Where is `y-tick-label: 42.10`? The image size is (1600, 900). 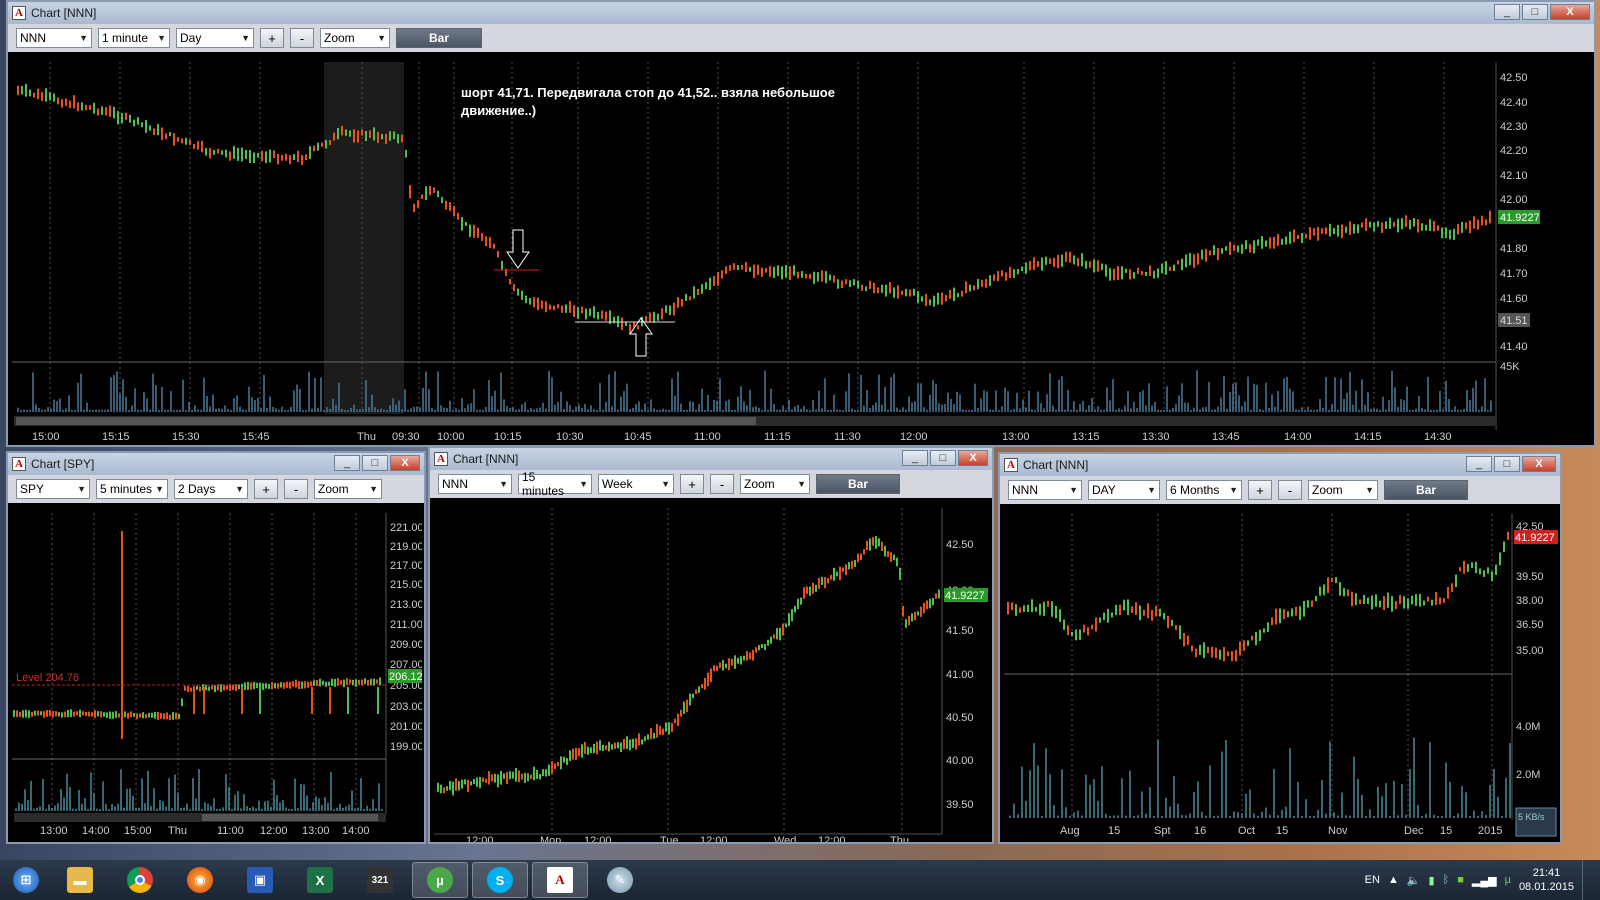
y-tick-label: 42.10 is located at coordinates (1514, 176).